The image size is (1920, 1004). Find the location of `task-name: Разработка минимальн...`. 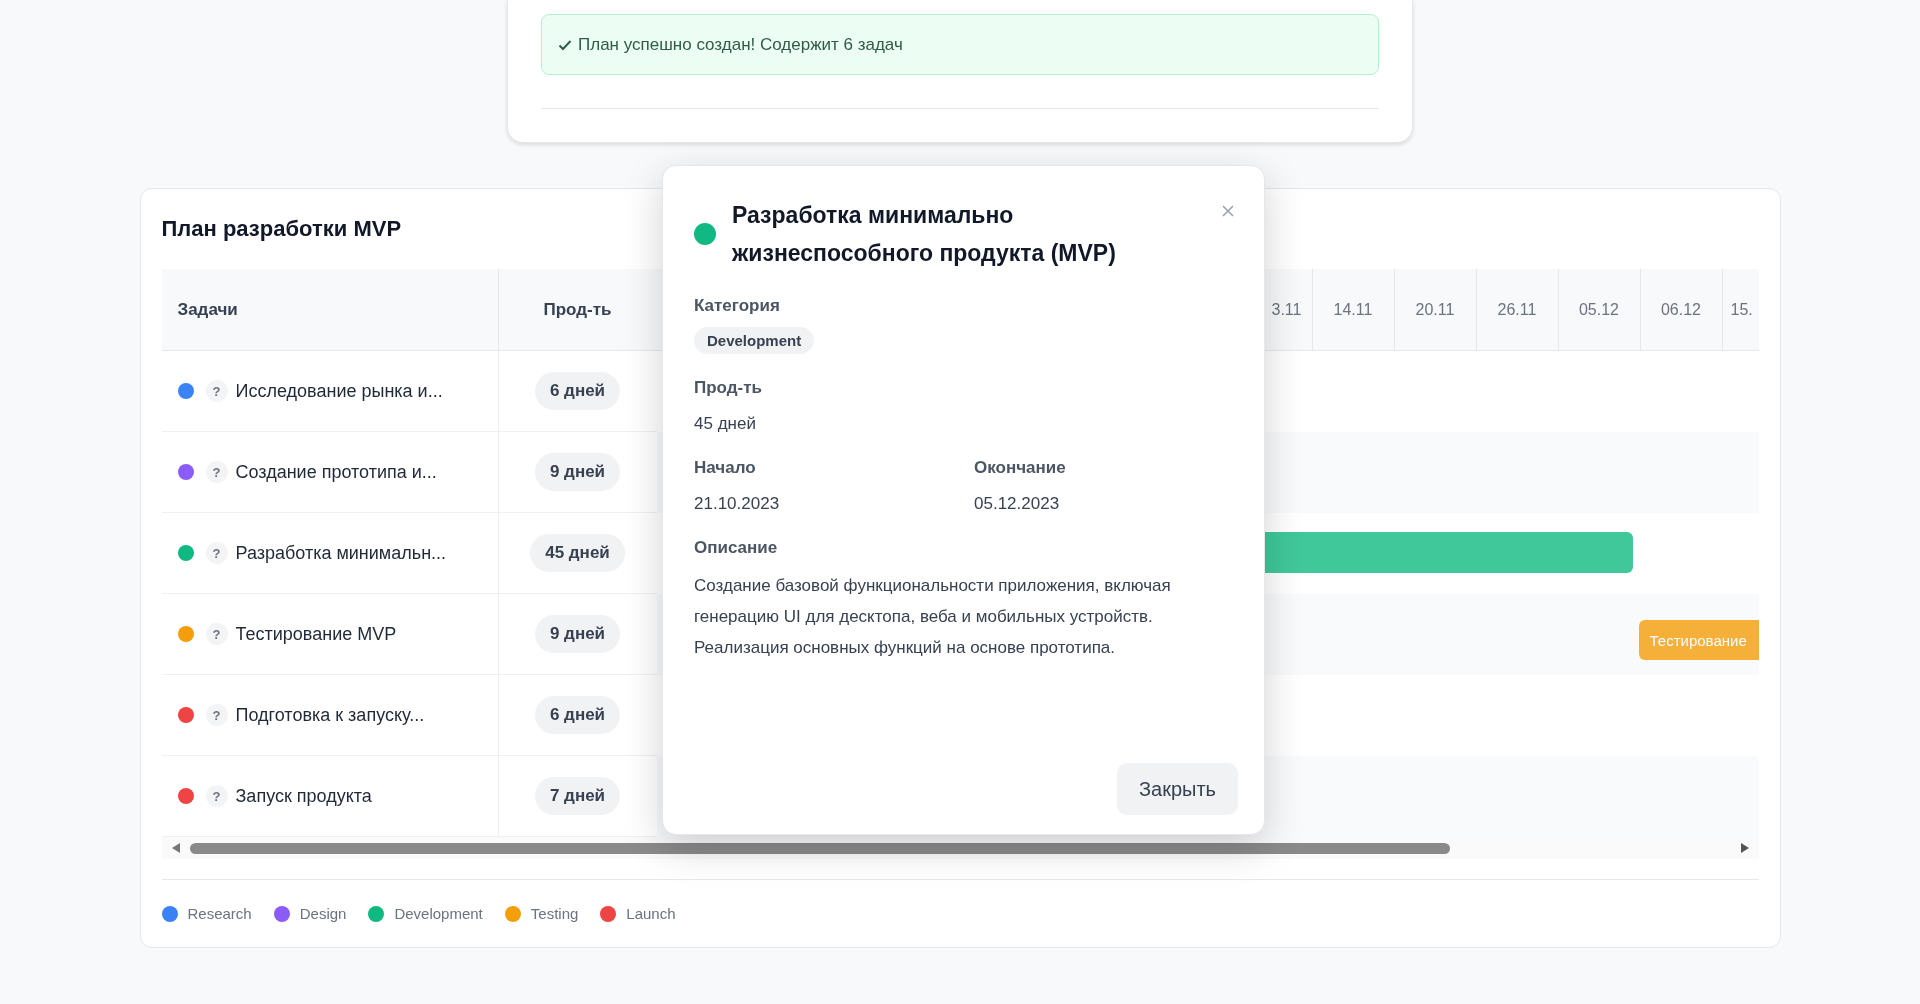

task-name: Разработка минимальн... is located at coordinates (341, 553).